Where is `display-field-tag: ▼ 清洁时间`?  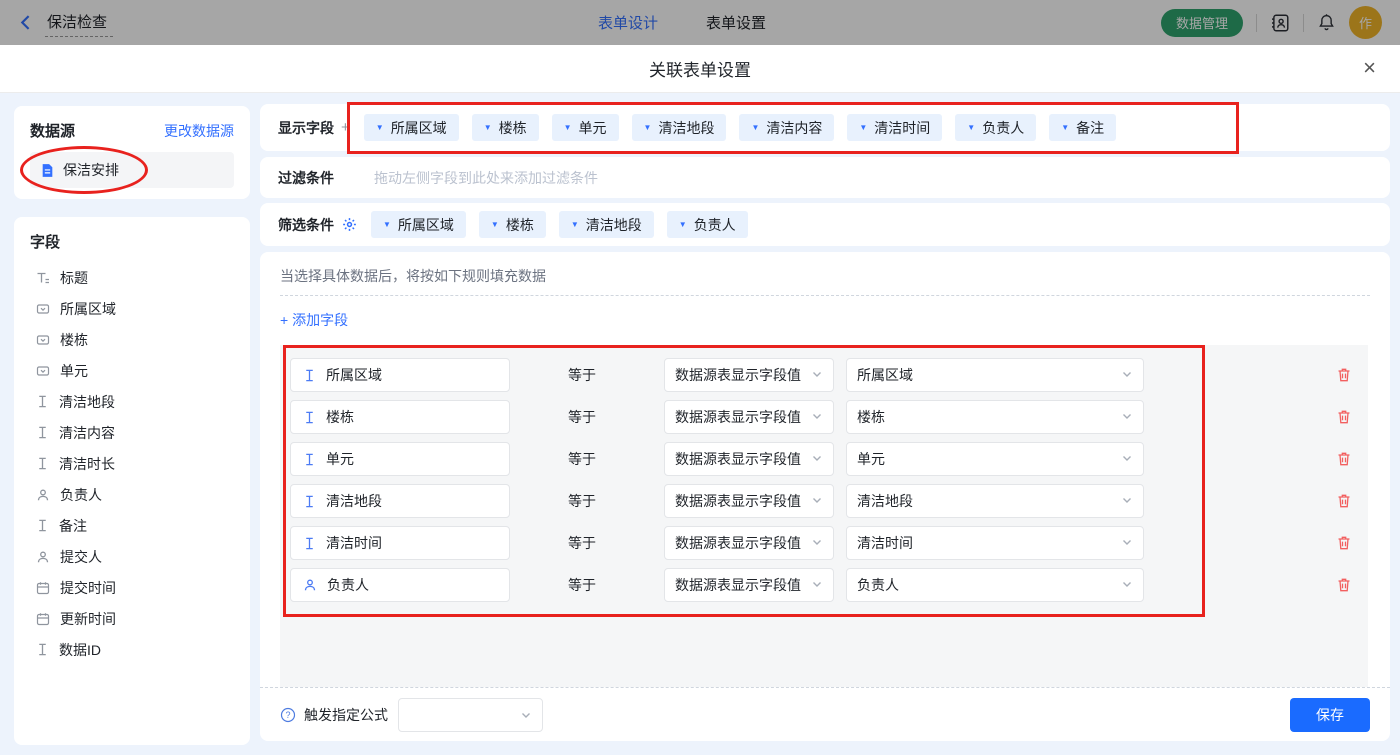 display-field-tag: ▼ 清洁时间 is located at coordinates (895, 127).